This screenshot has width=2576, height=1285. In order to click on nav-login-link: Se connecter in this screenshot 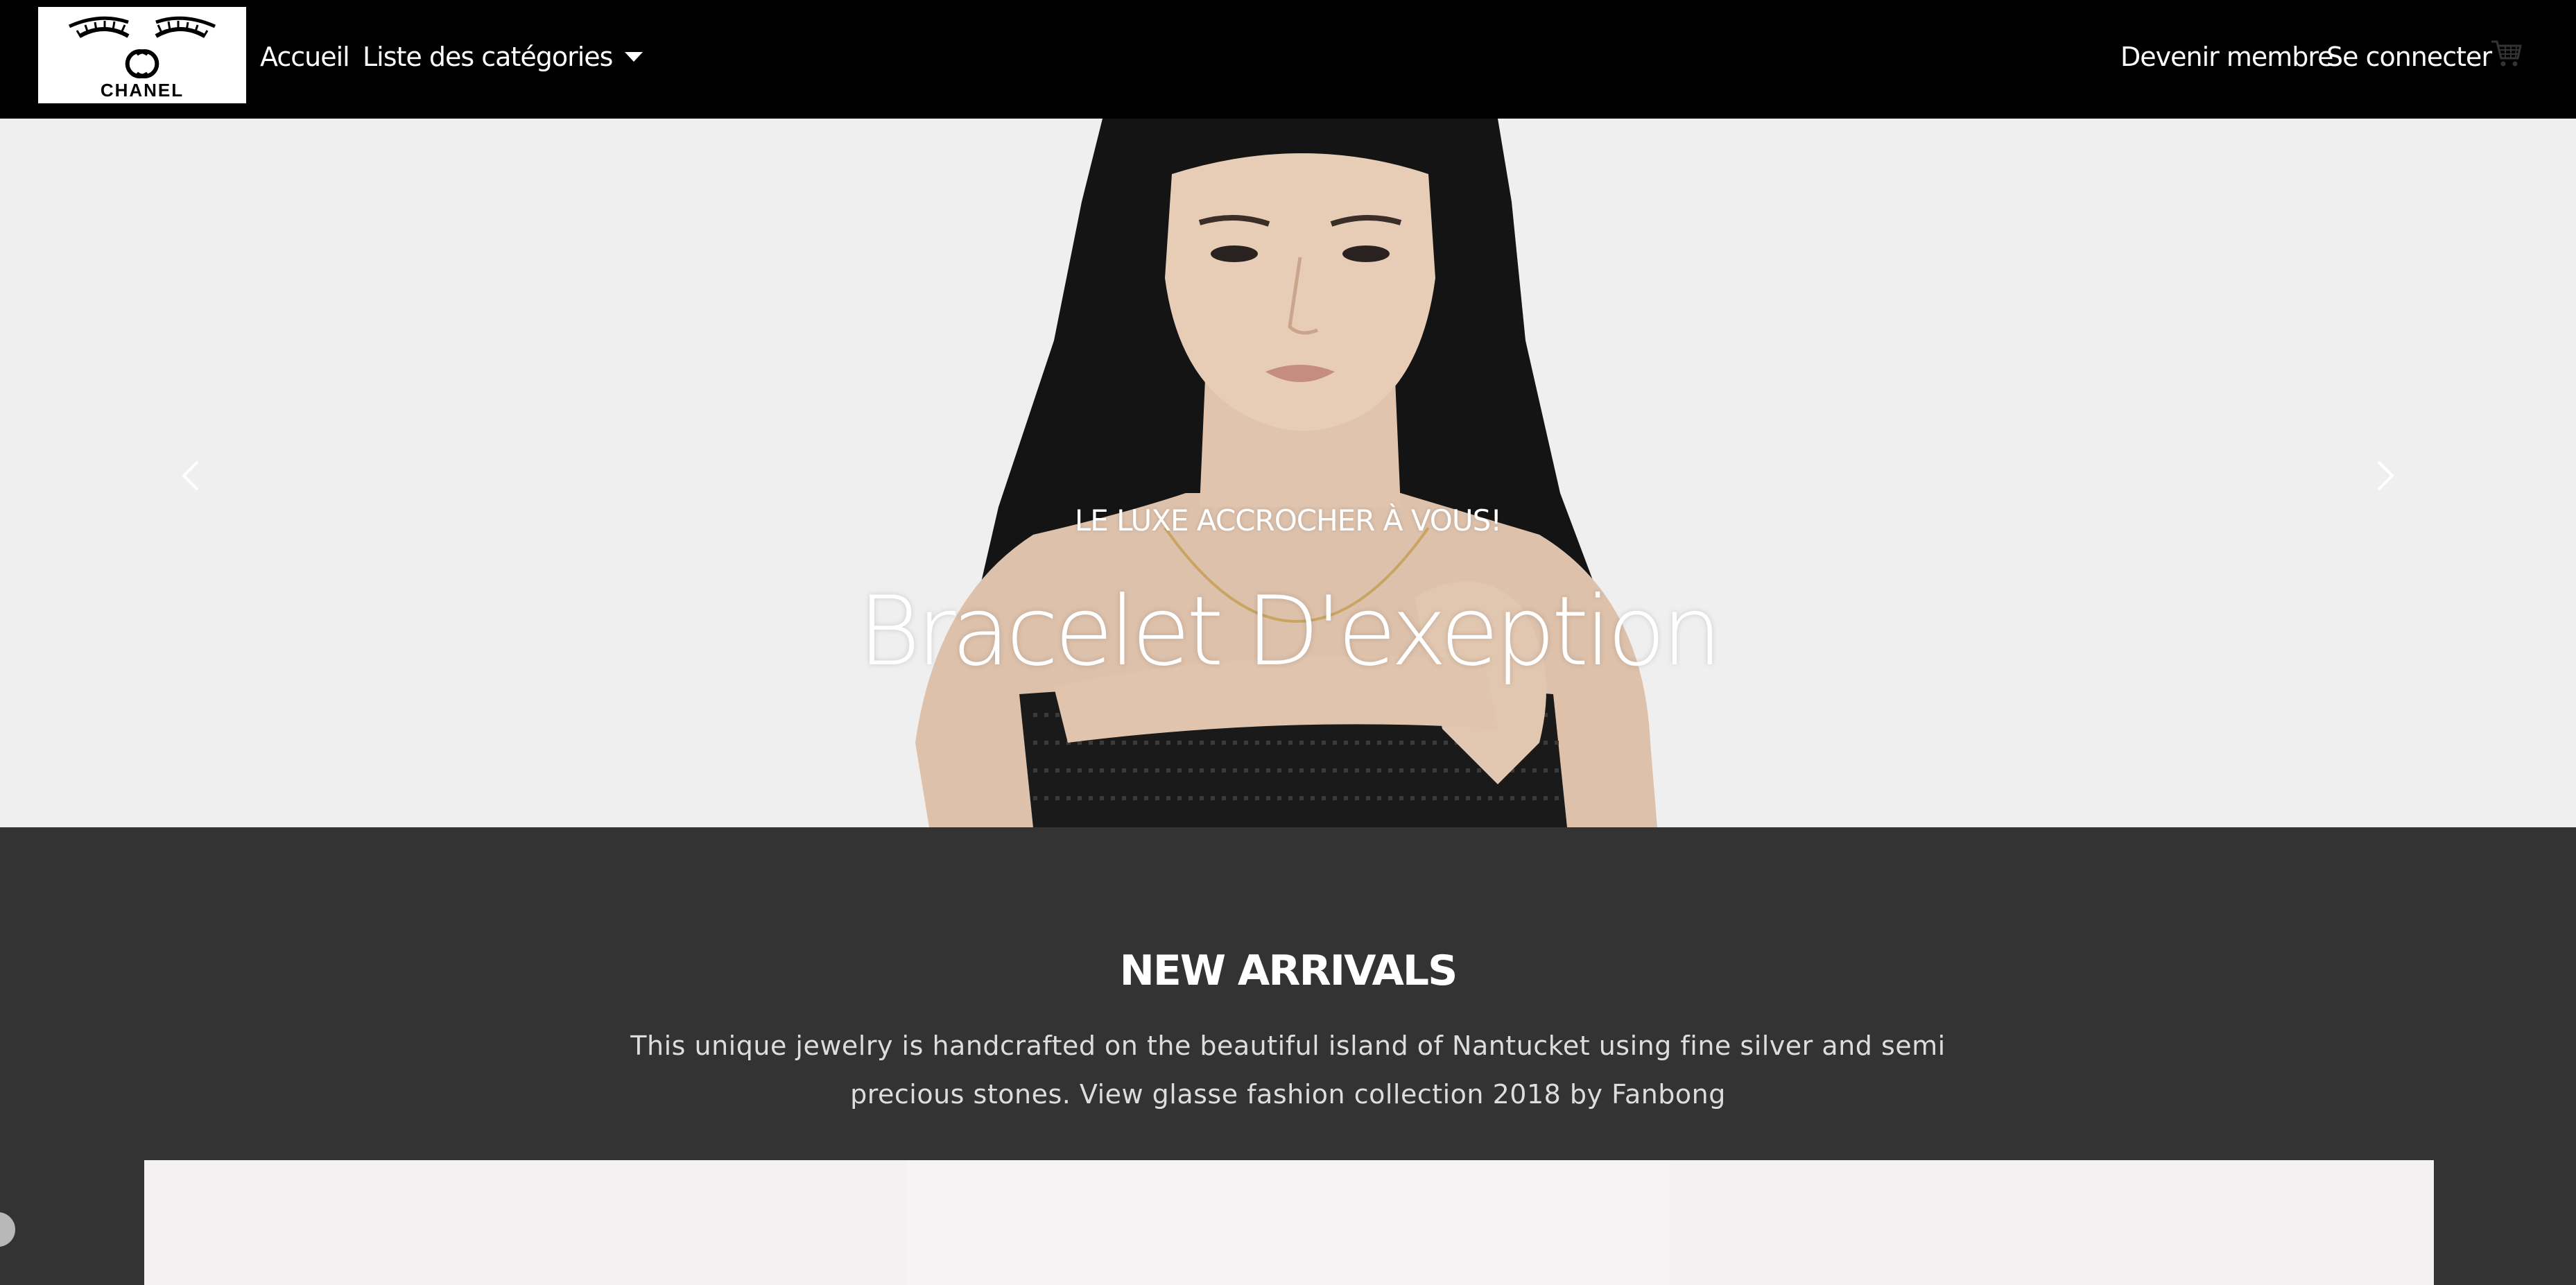, I will do `click(2409, 57)`.